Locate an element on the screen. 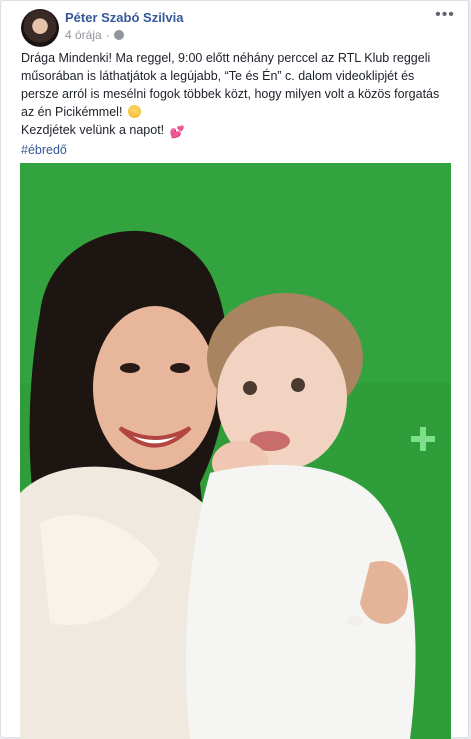 The image size is (471, 739). more-options-icon: ••• is located at coordinates (445, 16).